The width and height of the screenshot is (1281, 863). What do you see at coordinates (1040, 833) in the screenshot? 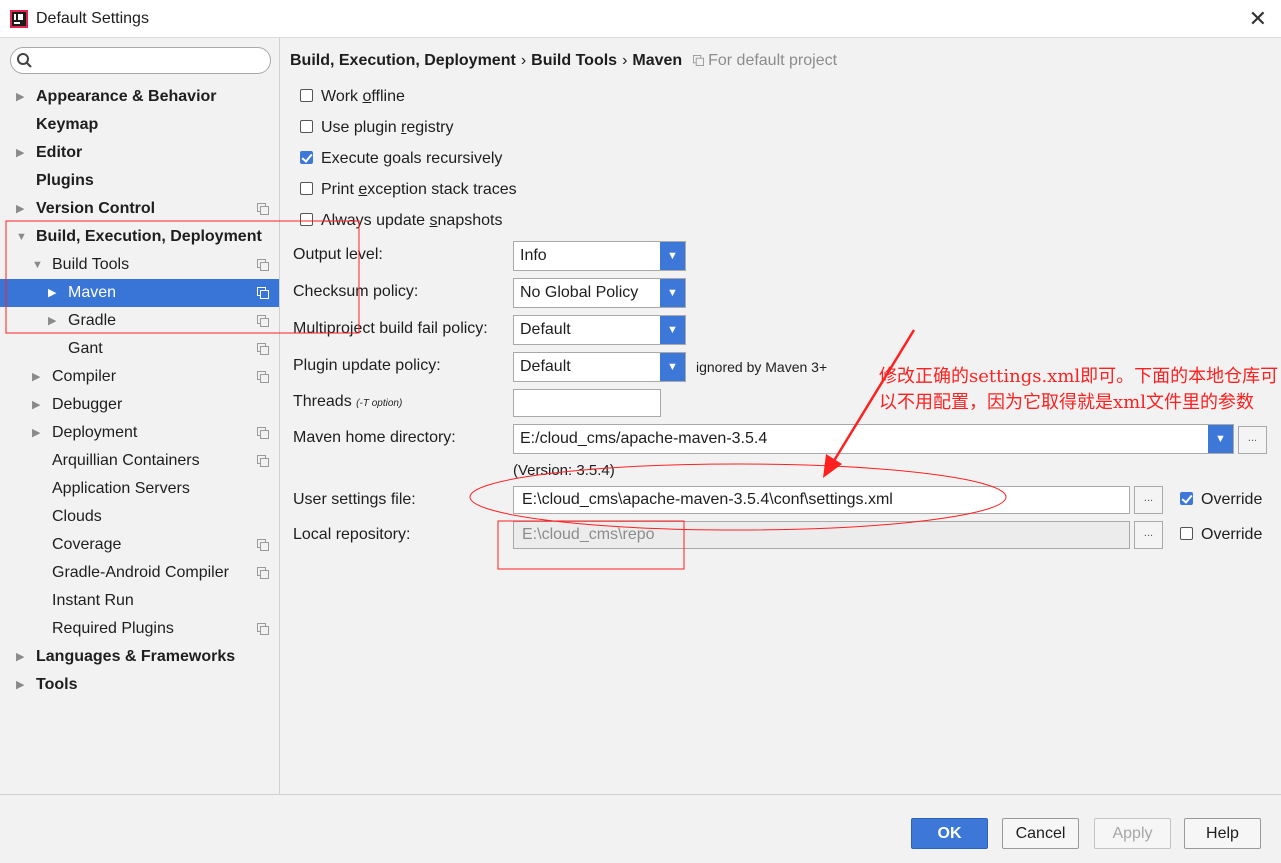
I see `cancel-button: Cancel` at bounding box center [1040, 833].